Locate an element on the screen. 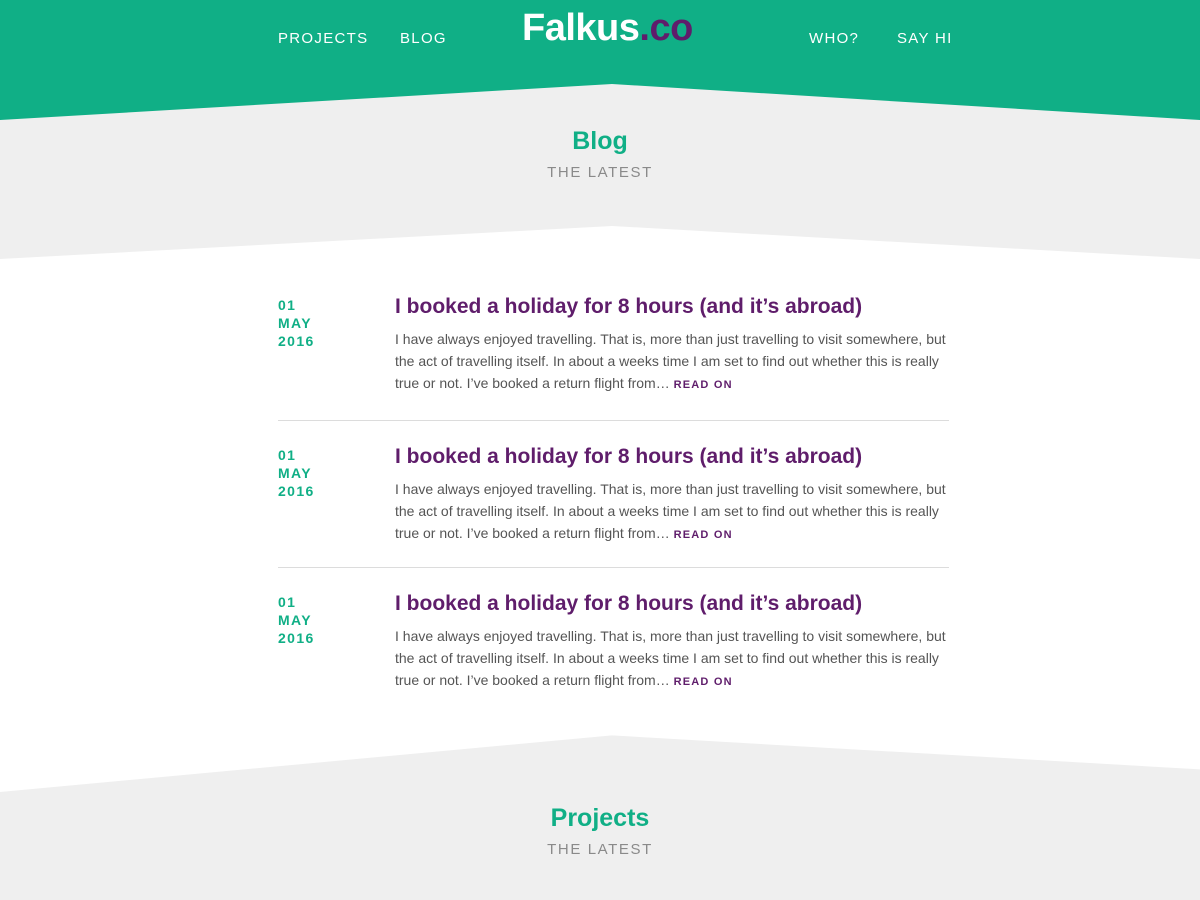  nav-say-hi-link: SAY HI is located at coordinates (925, 38).